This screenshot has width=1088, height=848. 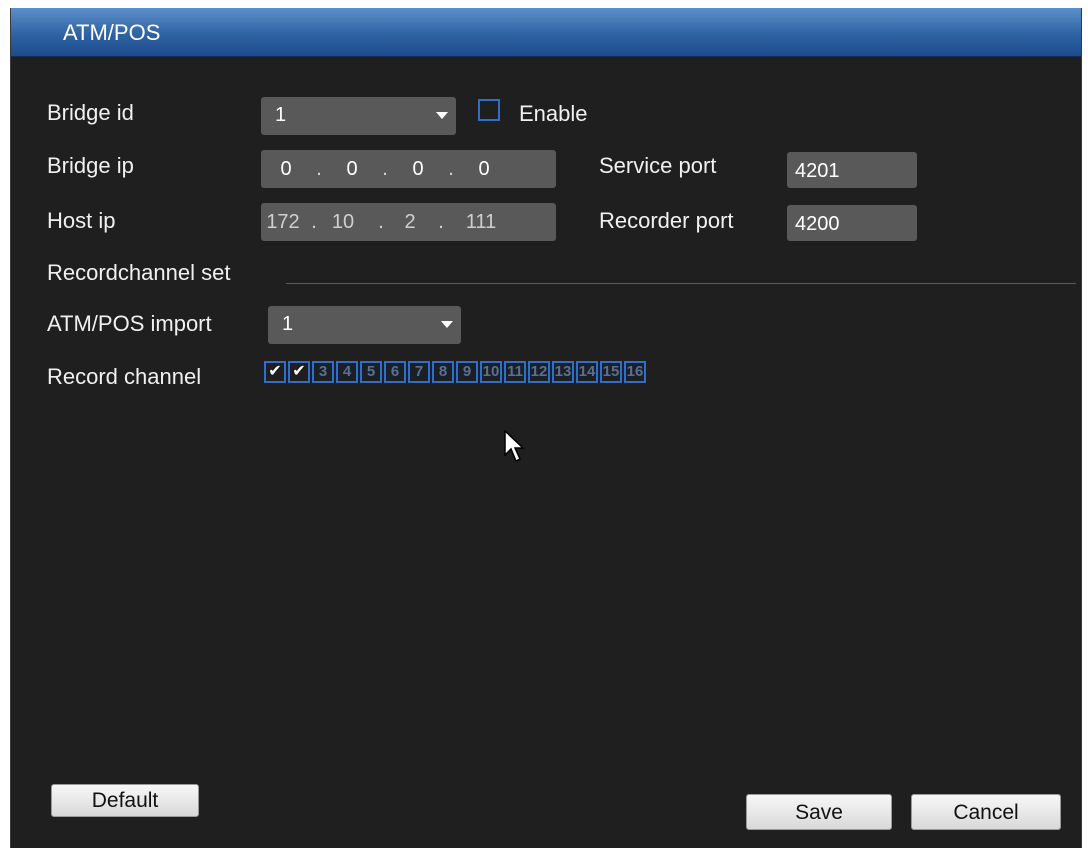 What do you see at coordinates (347, 372) in the screenshot?
I see `record-channel-checkbox-4: 4` at bounding box center [347, 372].